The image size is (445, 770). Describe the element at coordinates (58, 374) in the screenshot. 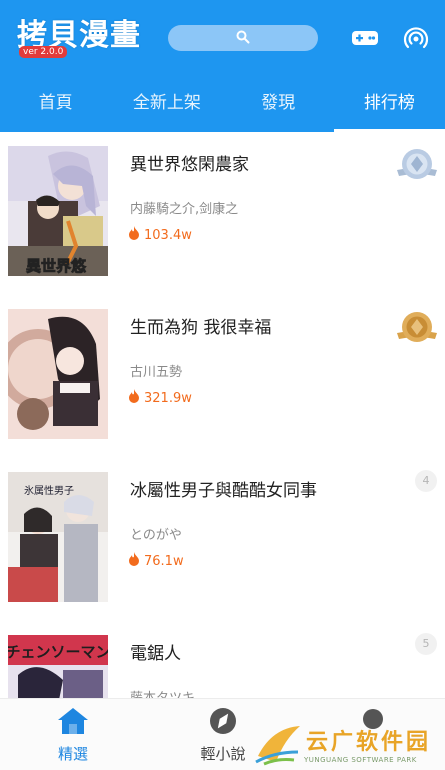

I see `comic-cover` at that location.